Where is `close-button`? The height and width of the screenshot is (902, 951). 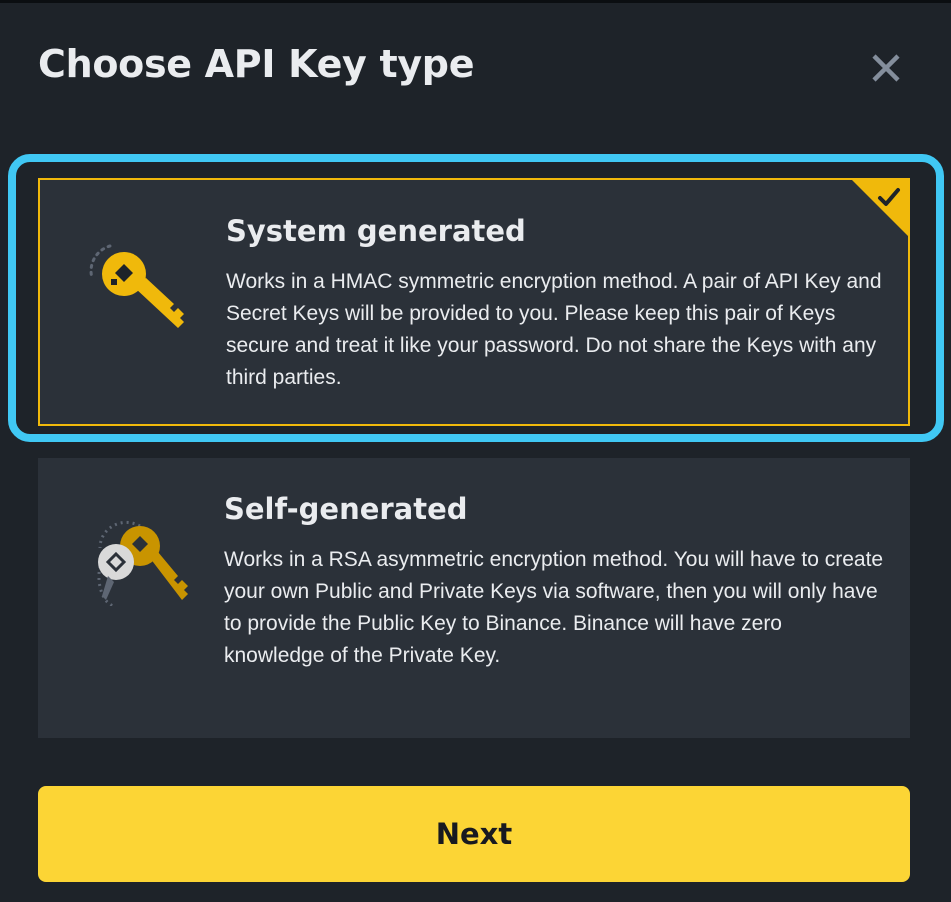 close-button is located at coordinates (886, 68).